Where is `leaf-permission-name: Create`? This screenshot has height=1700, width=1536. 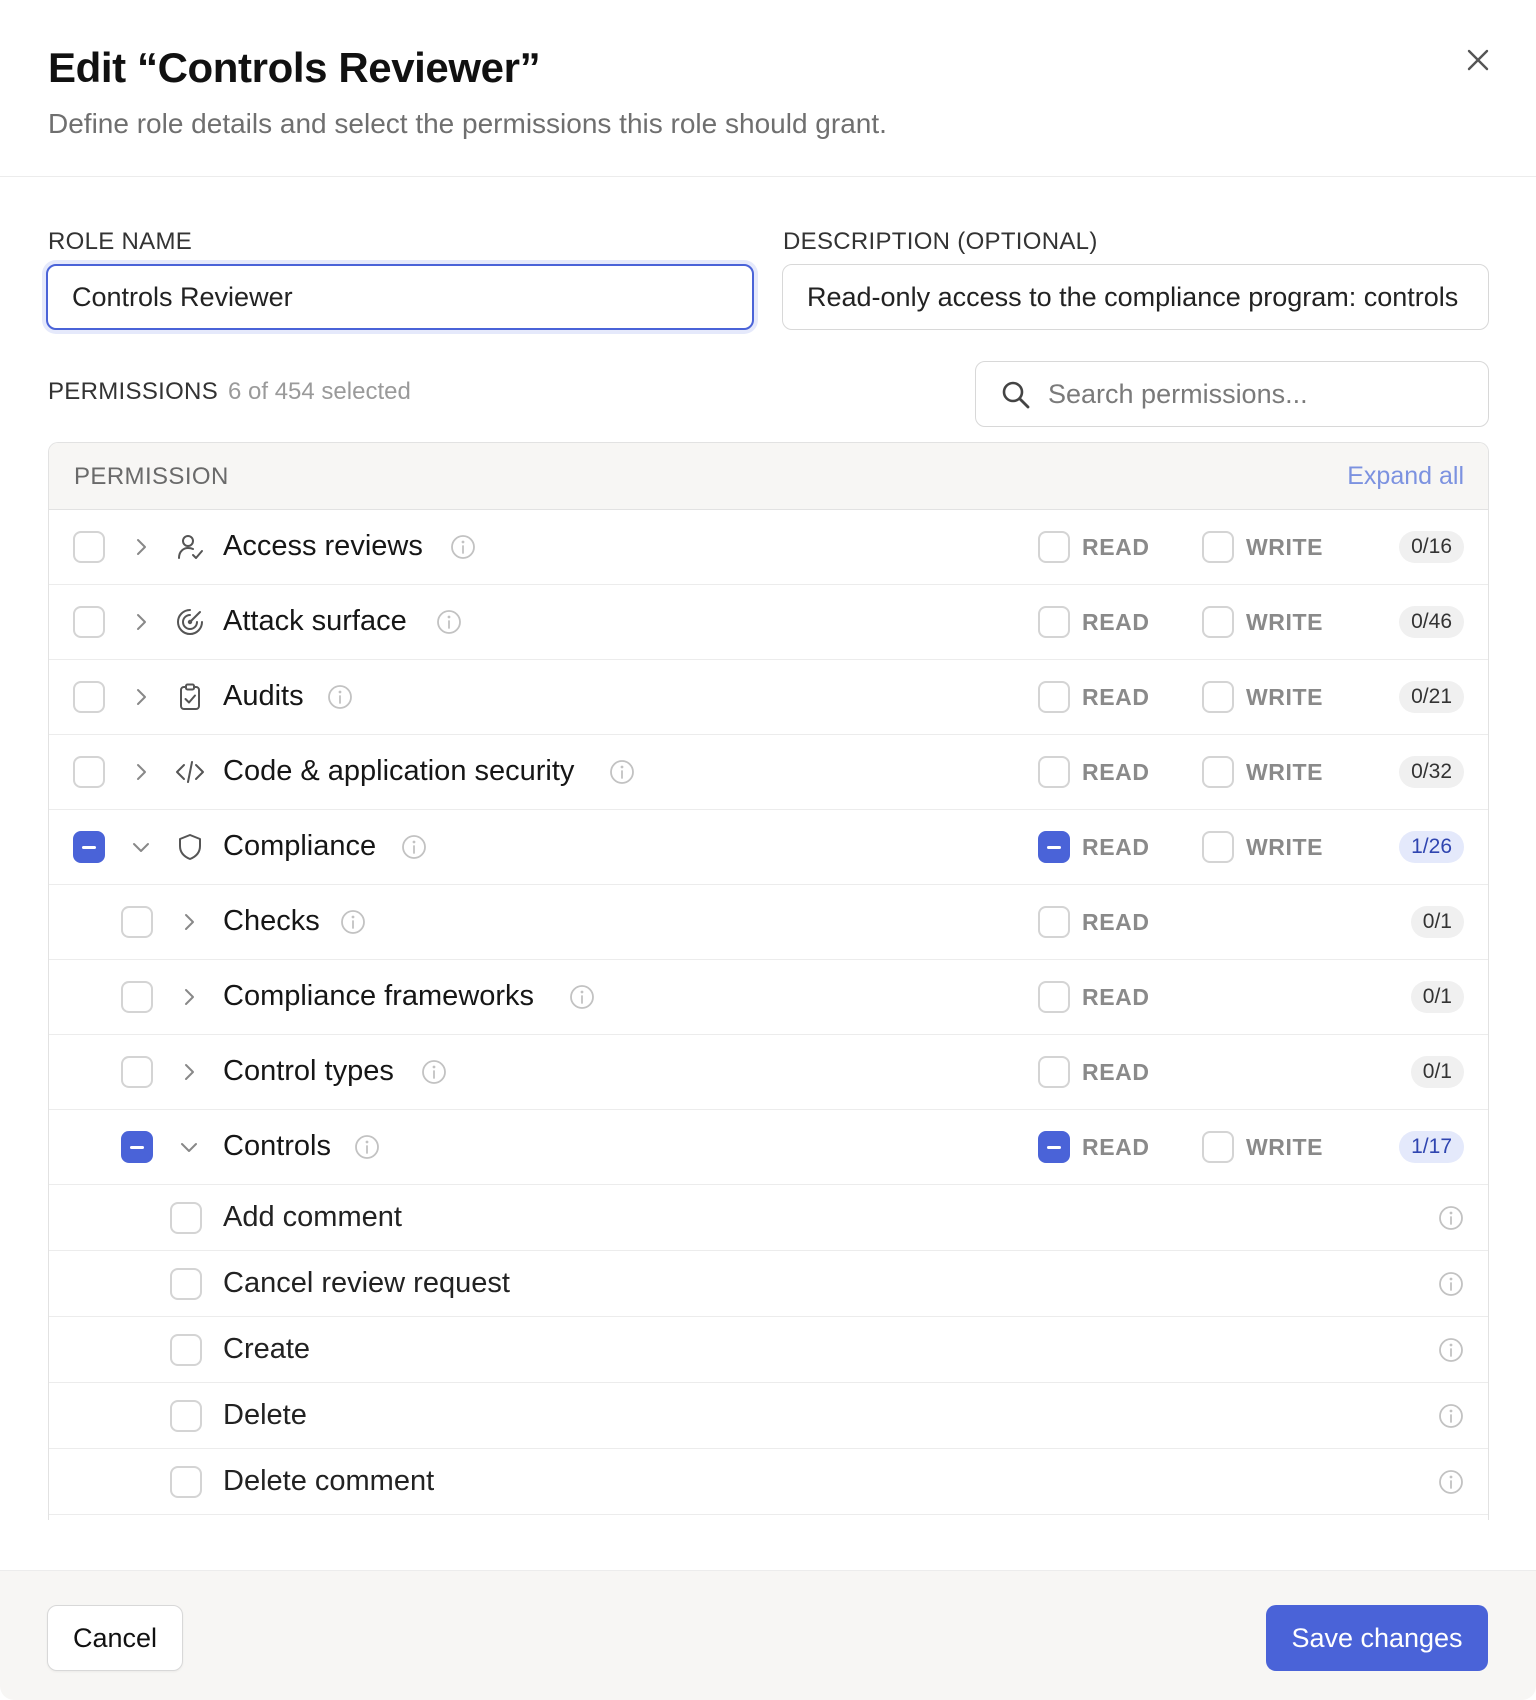
leaf-permission-name: Create is located at coordinates (267, 1349).